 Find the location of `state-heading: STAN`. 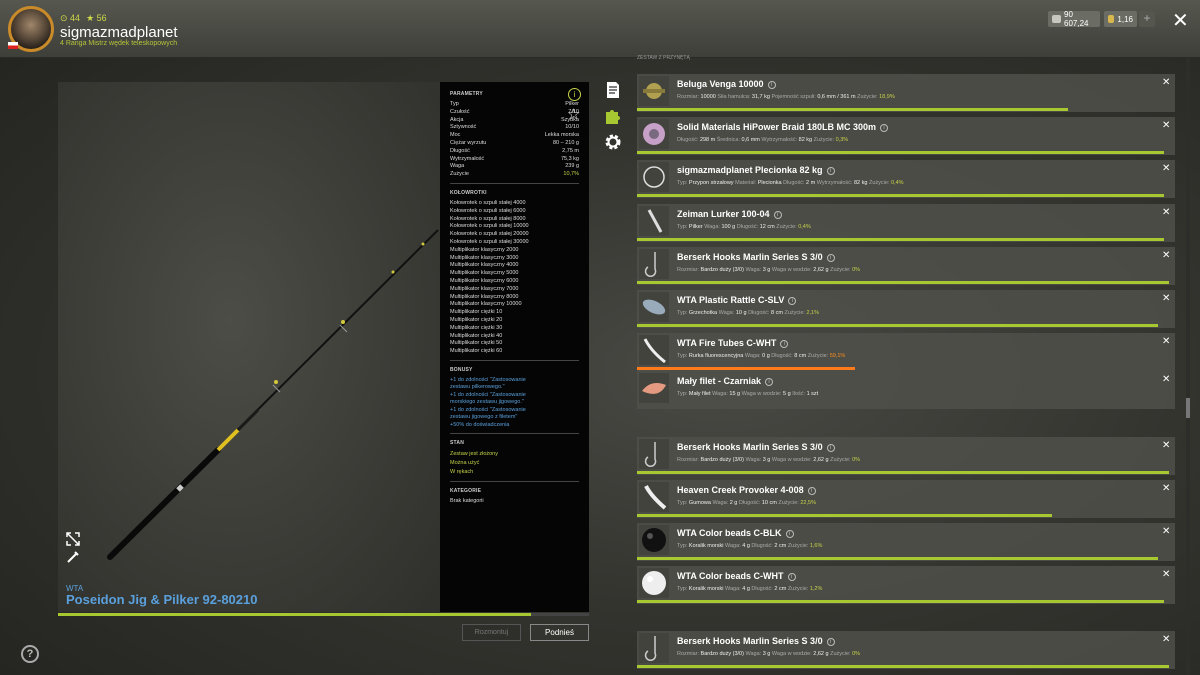

state-heading: STAN is located at coordinates (457, 443).